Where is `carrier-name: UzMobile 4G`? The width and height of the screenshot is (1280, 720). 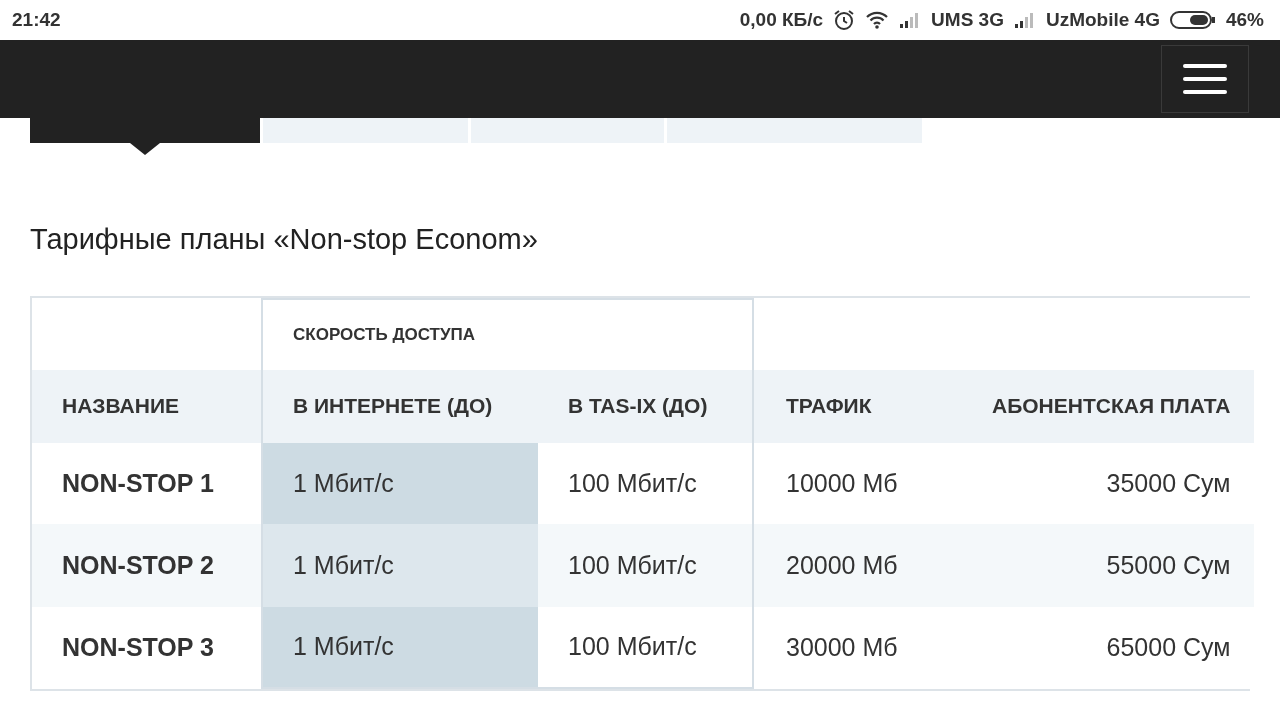 carrier-name: UzMobile 4G is located at coordinates (1102, 20).